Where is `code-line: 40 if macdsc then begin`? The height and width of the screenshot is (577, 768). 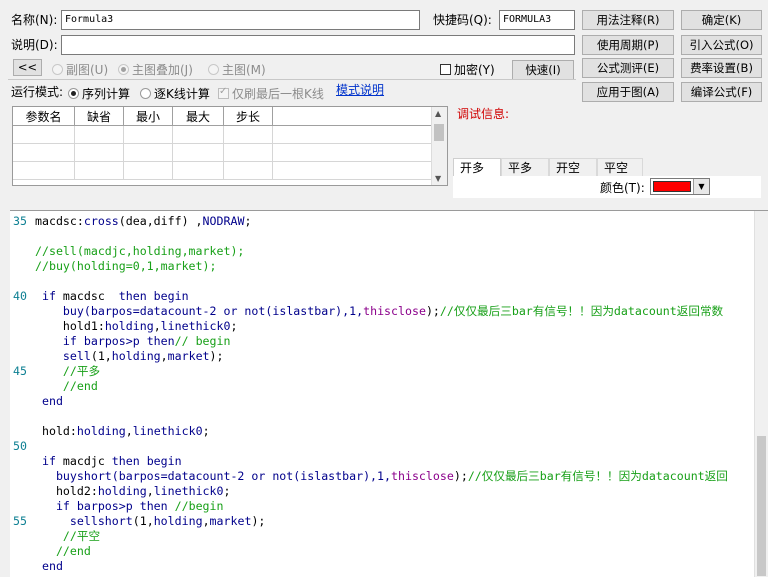 code-line: 40 if macdsc then begin is located at coordinates (99, 296).